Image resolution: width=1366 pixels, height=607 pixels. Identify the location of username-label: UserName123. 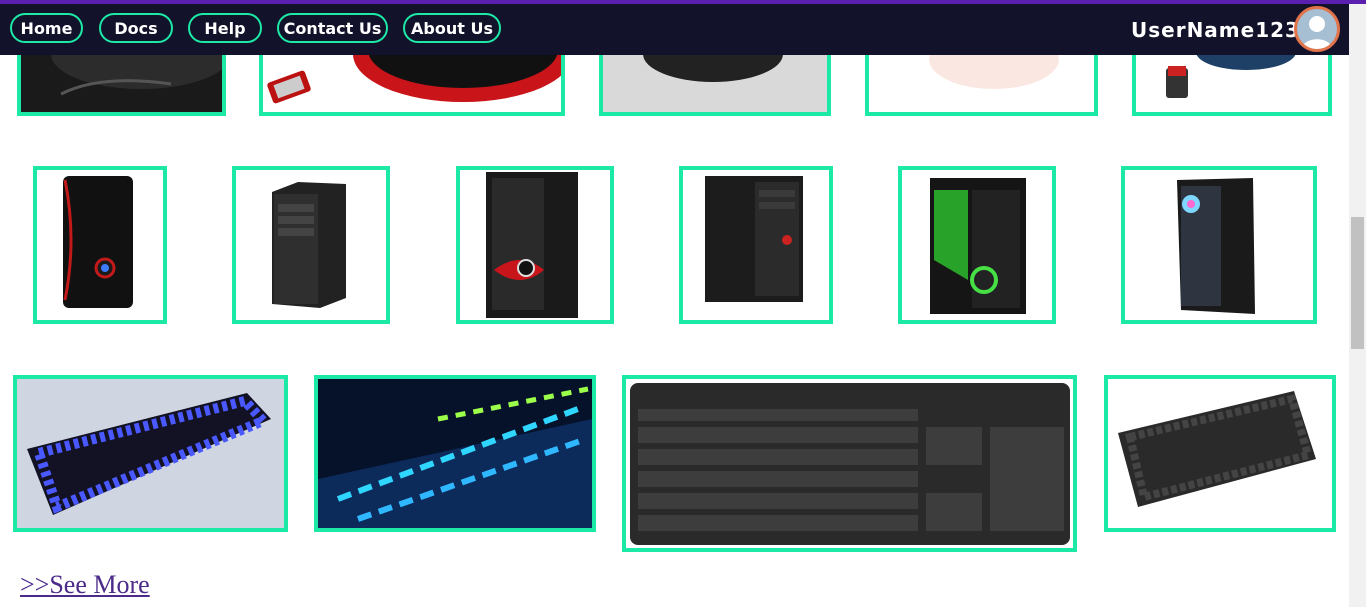
(1215, 30).